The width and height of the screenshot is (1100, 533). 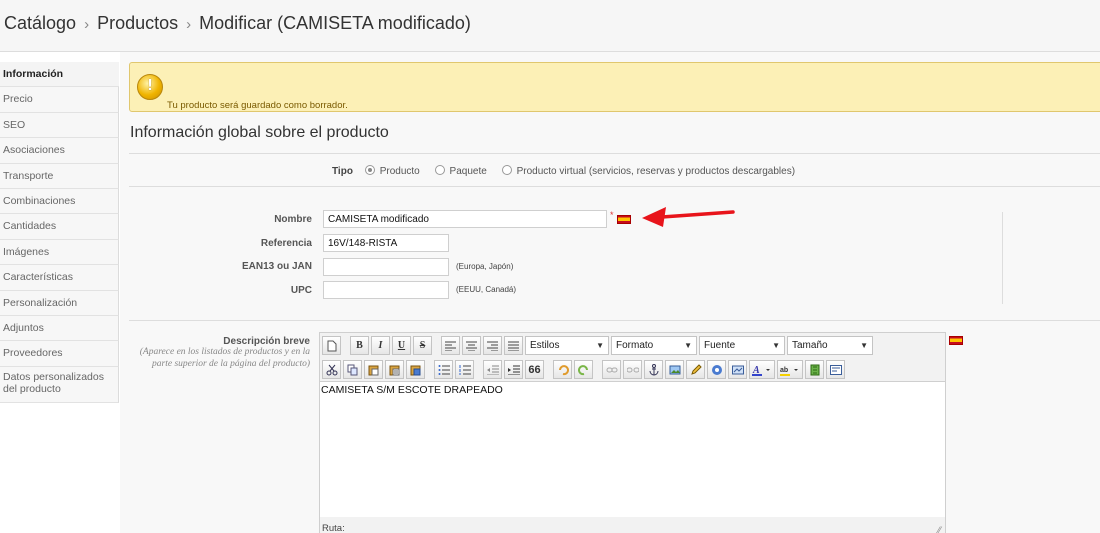 What do you see at coordinates (386, 243) in the screenshot?
I see `referencia-input` at bounding box center [386, 243].